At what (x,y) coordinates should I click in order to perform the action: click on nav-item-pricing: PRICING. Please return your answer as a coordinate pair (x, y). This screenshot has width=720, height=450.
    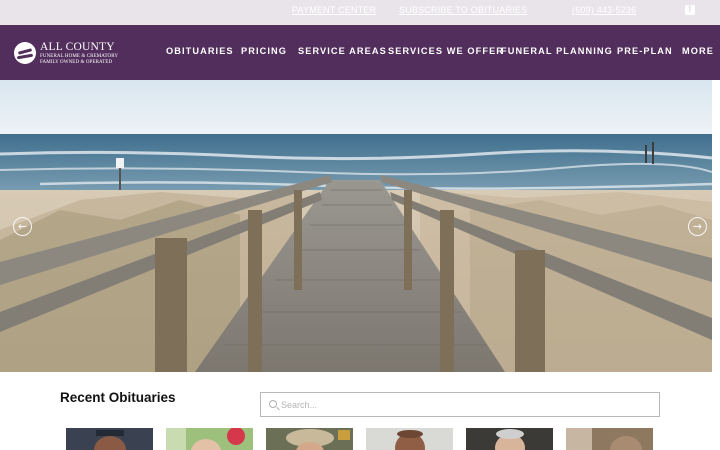
    Looking at the image, I should click on (264, 51).